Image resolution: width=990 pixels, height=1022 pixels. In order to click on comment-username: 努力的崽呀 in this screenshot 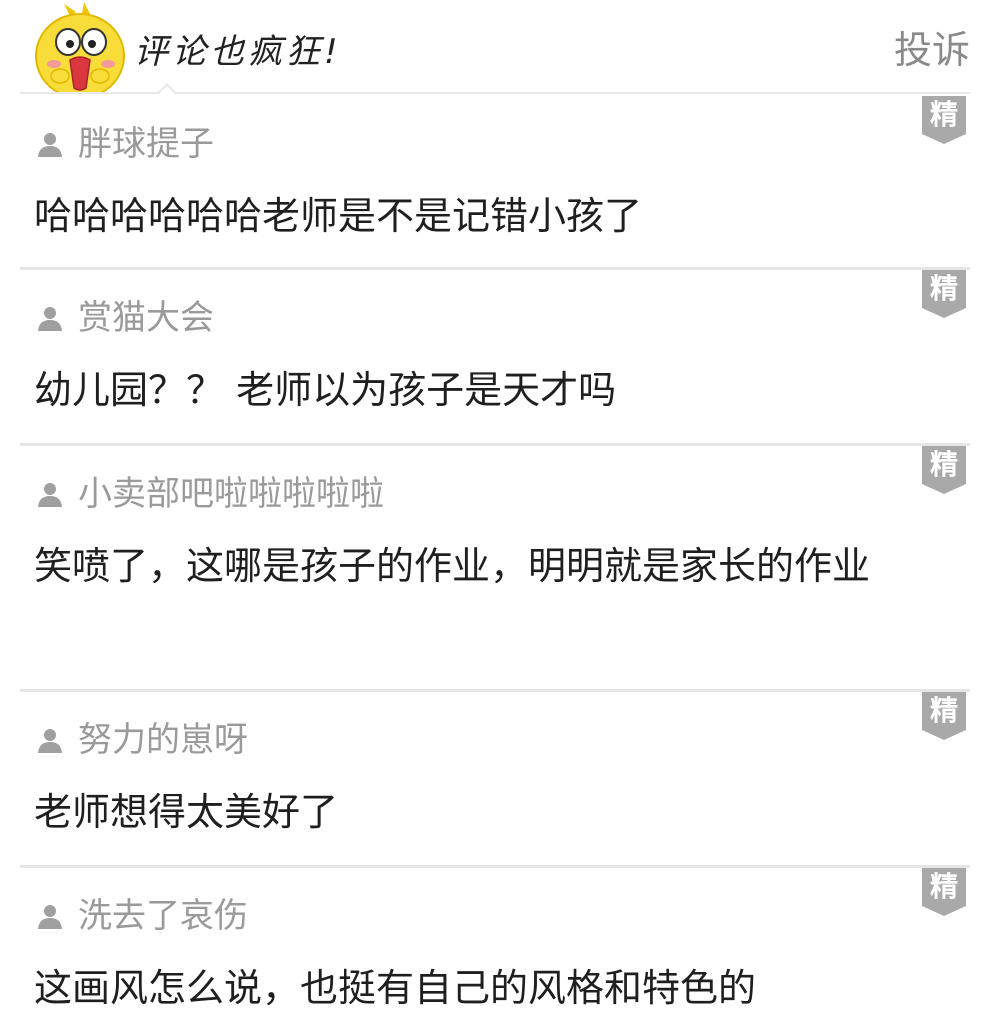, I will do `click(163, 740)`.